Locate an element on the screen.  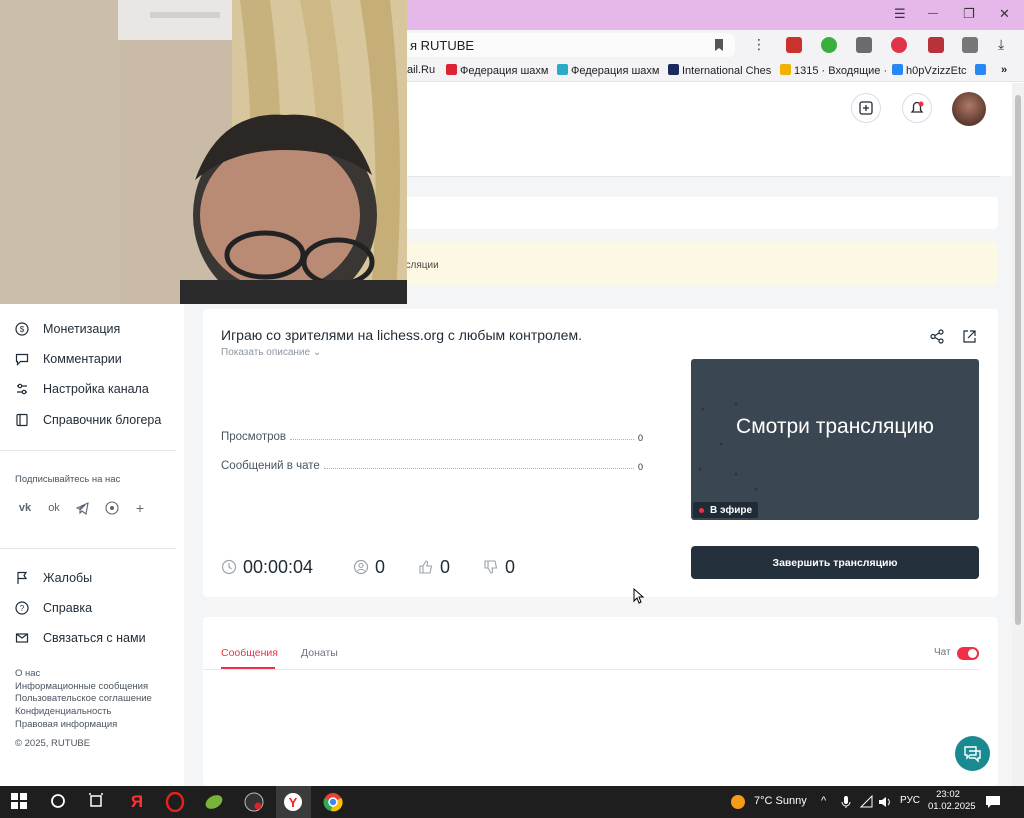
notification-center-icon is located at coordinates (993, 802).